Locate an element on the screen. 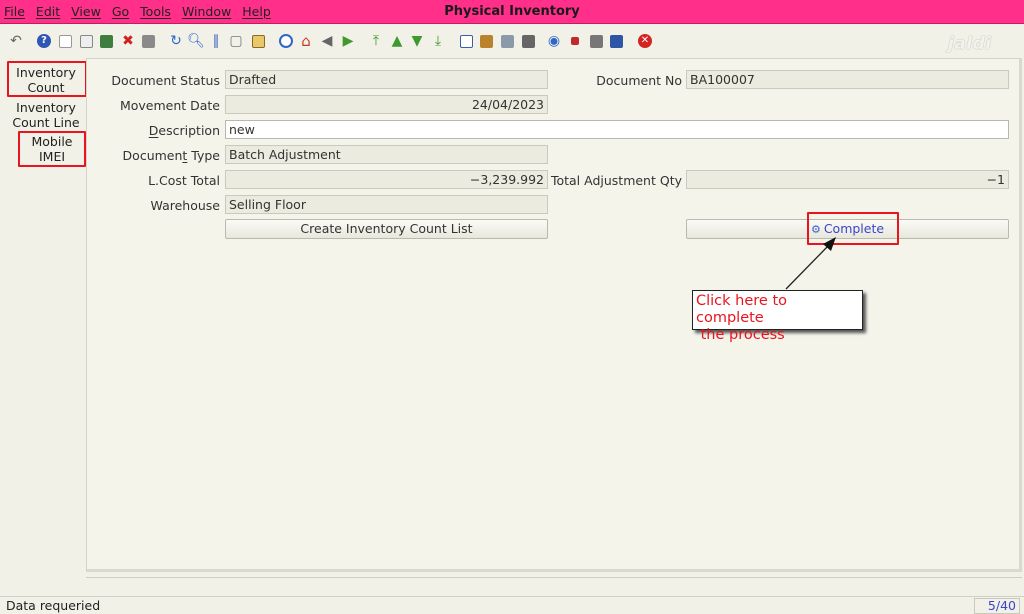  description-label-mnemonic: D is located at coordinates (153, 130).